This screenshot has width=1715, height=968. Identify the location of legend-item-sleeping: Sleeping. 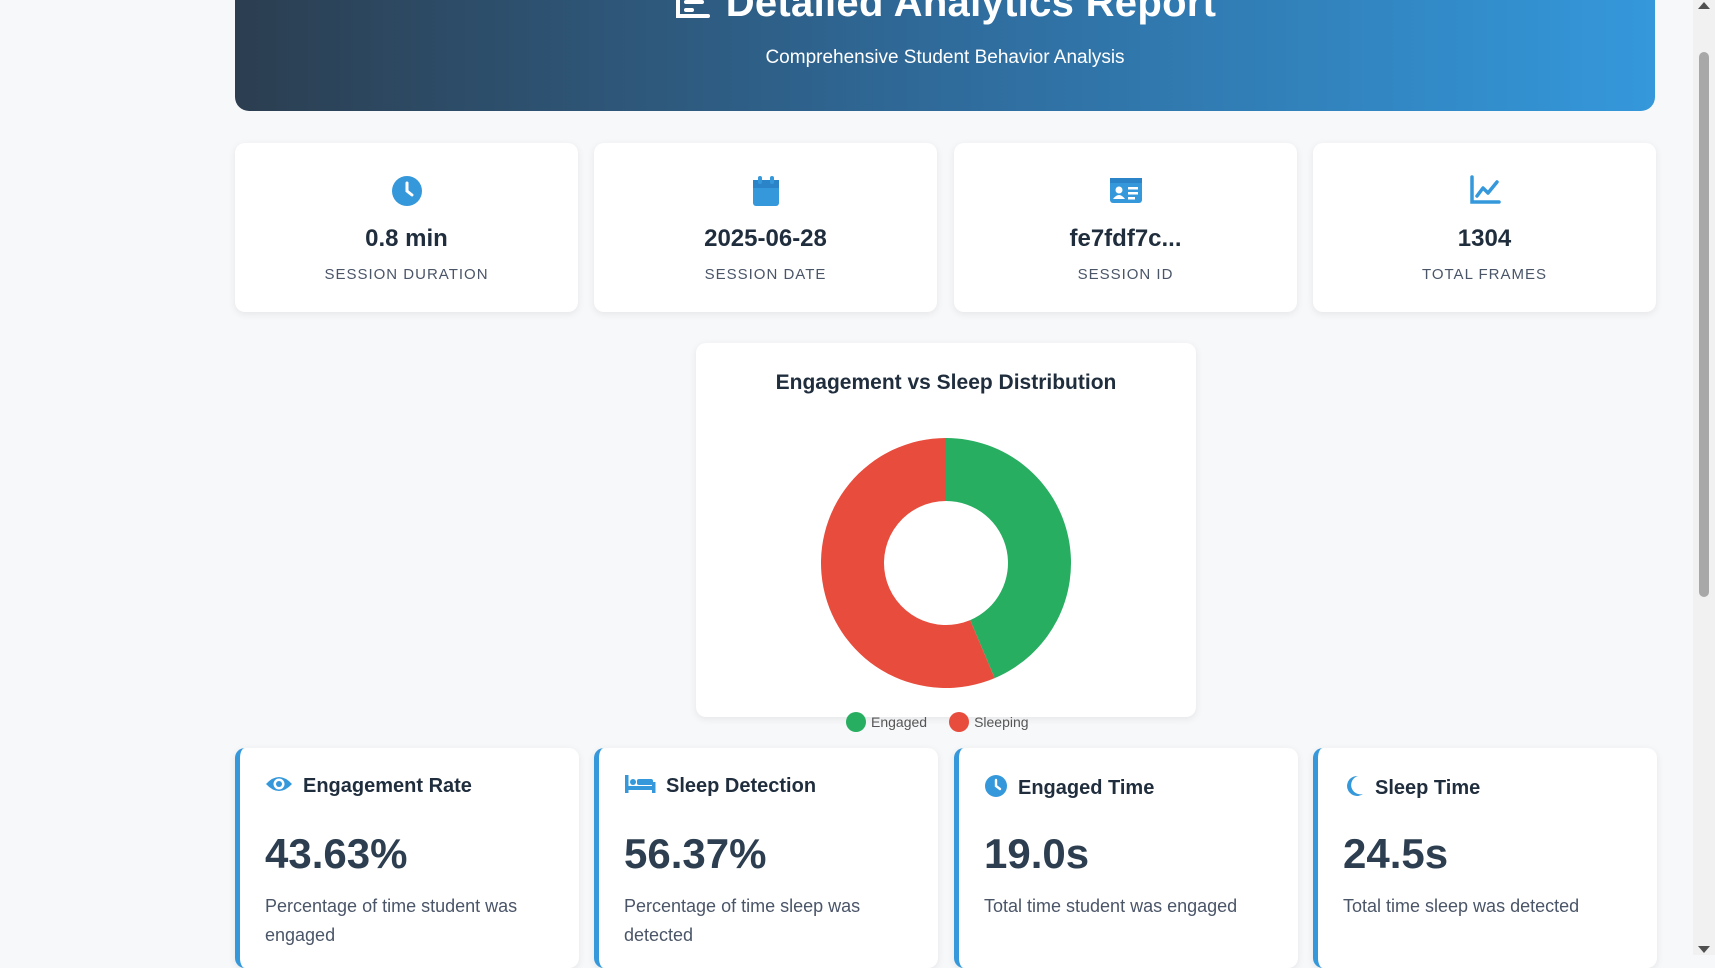
(989, 722).